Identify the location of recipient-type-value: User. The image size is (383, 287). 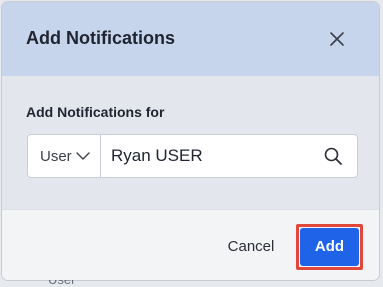
(56, 156).